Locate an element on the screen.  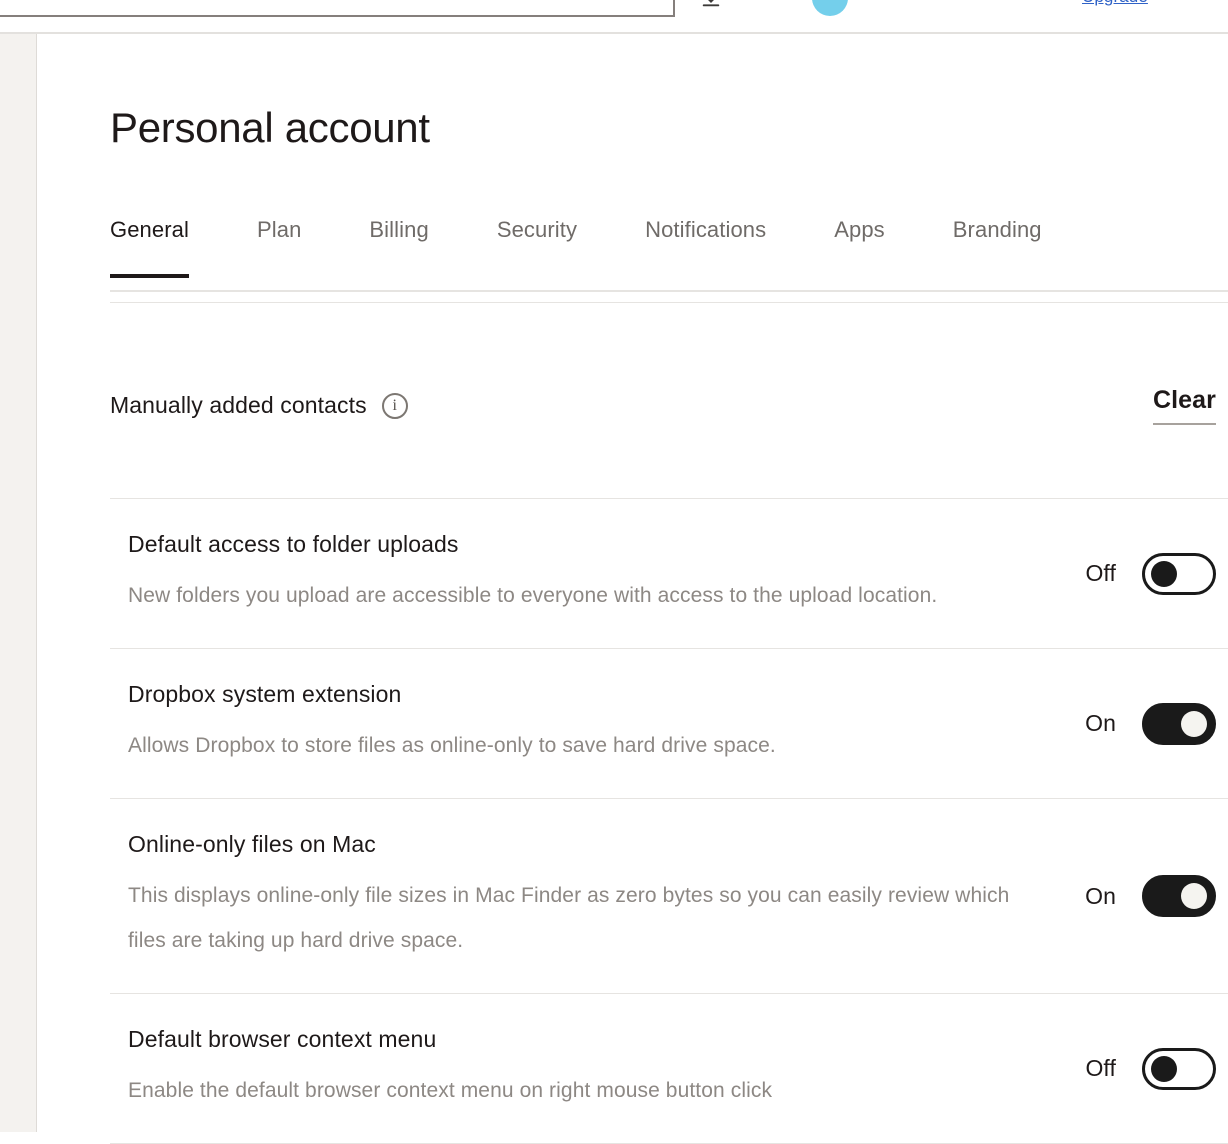
page-title: Personal account is located at coordinates (270, 127).